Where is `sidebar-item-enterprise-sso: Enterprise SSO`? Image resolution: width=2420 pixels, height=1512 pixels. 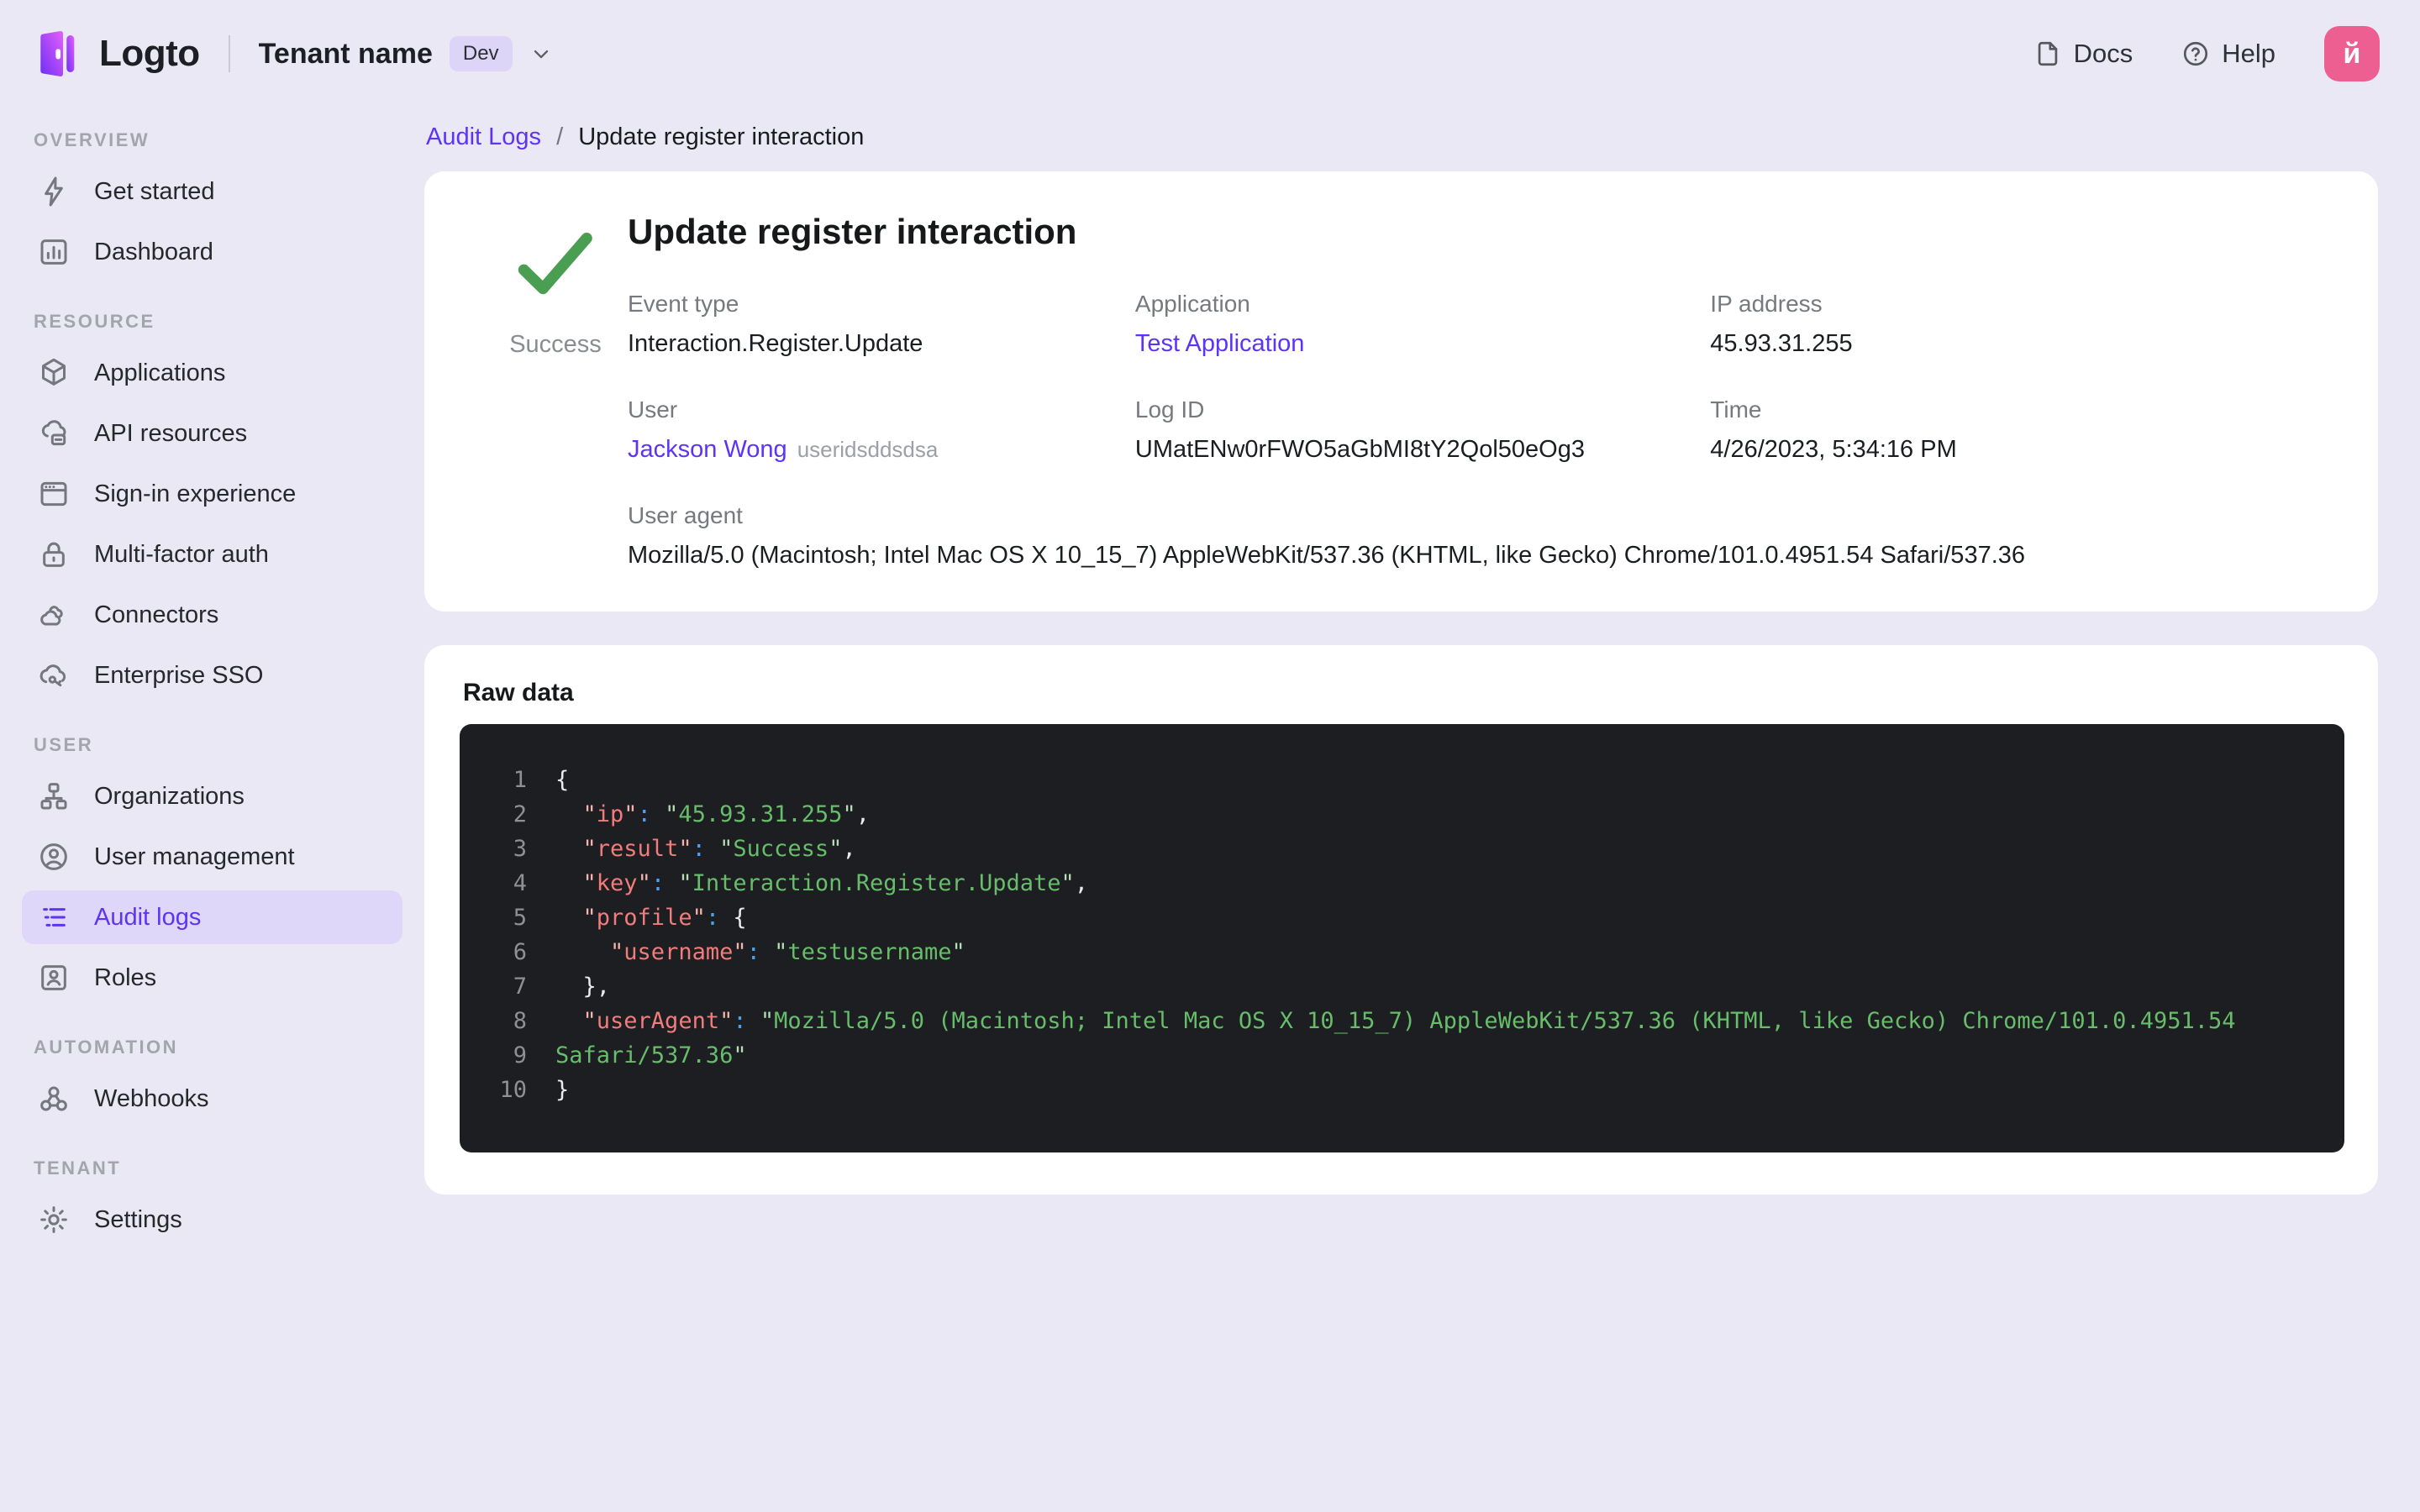 sidebar-item-enterprise-sso: Enterprise SSO is located at coordinates (212, 675).